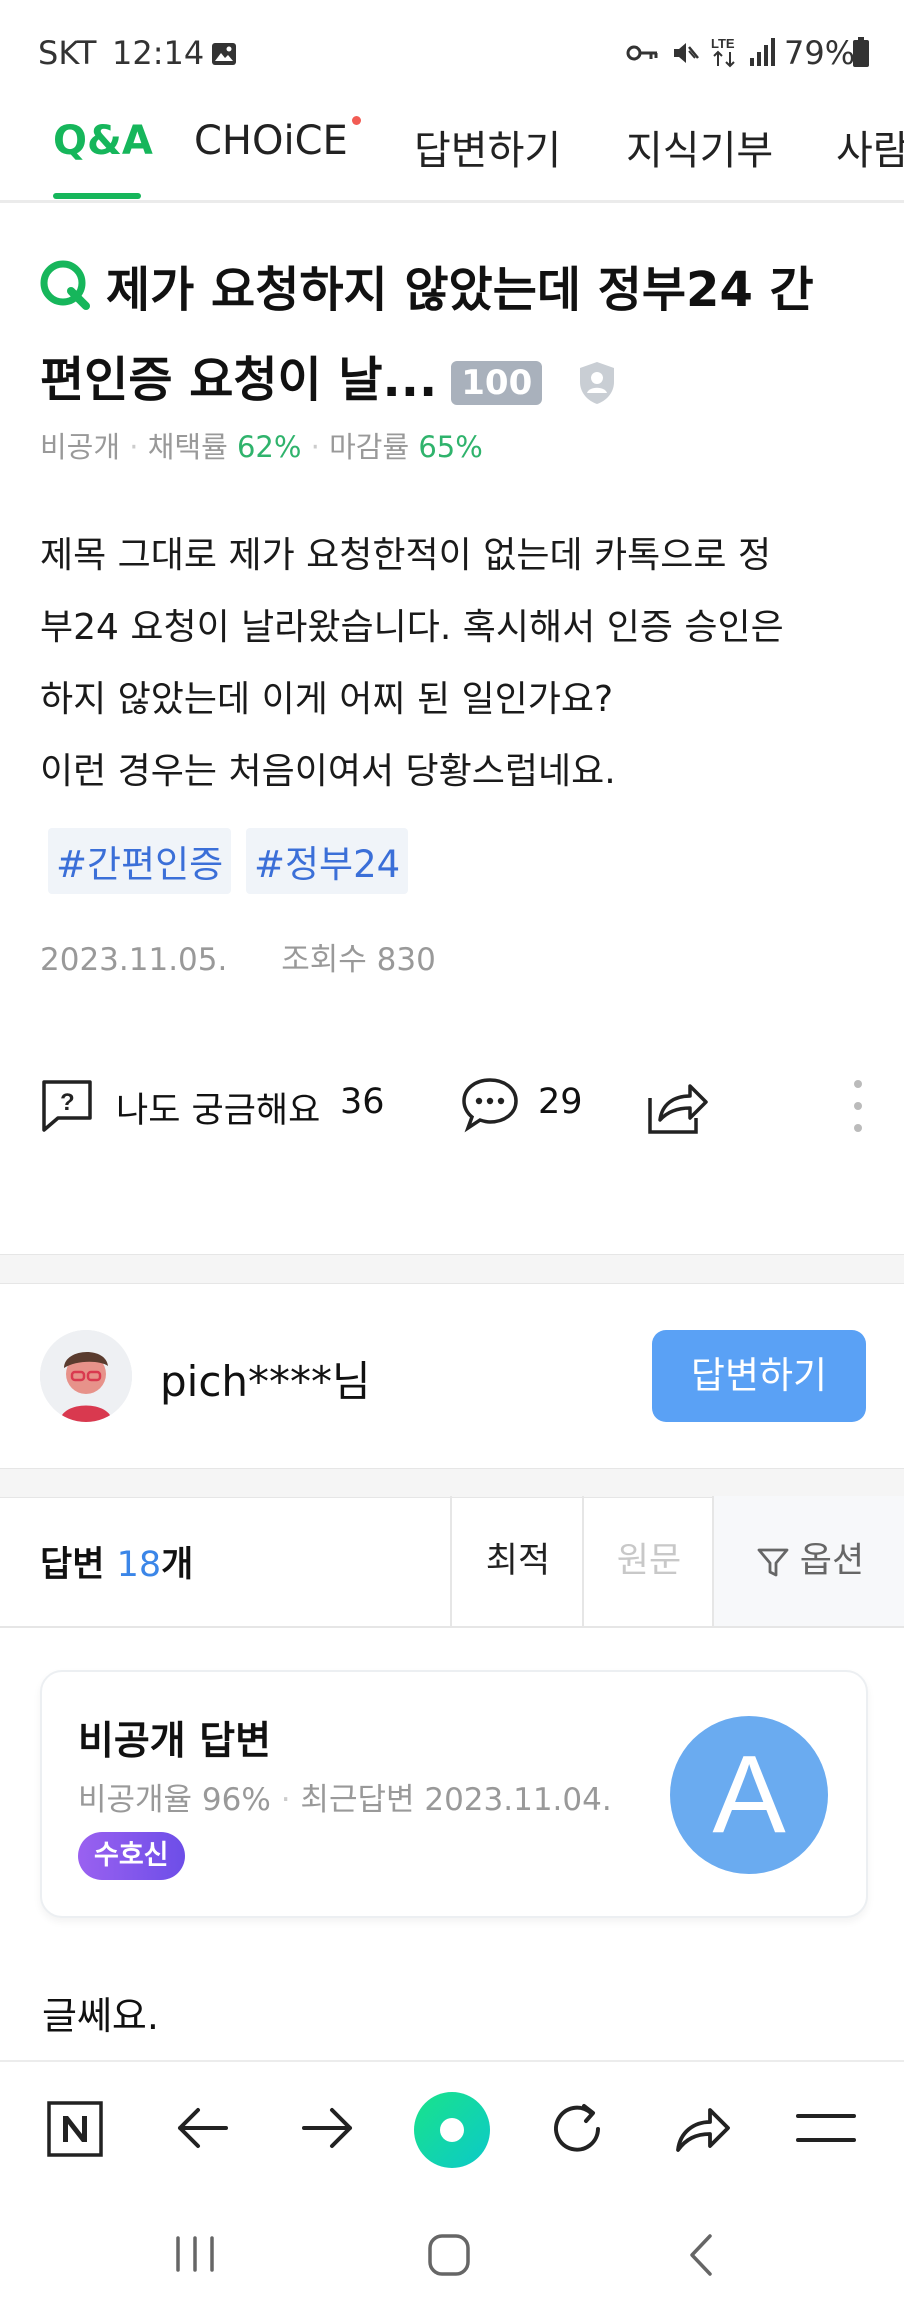 The width and height of the screenshot is (904, 2316). I want to click on question-body-line: 부24 요청이 날라왔습니다. 혹시해서 인증 승인은, so click(412, 627).